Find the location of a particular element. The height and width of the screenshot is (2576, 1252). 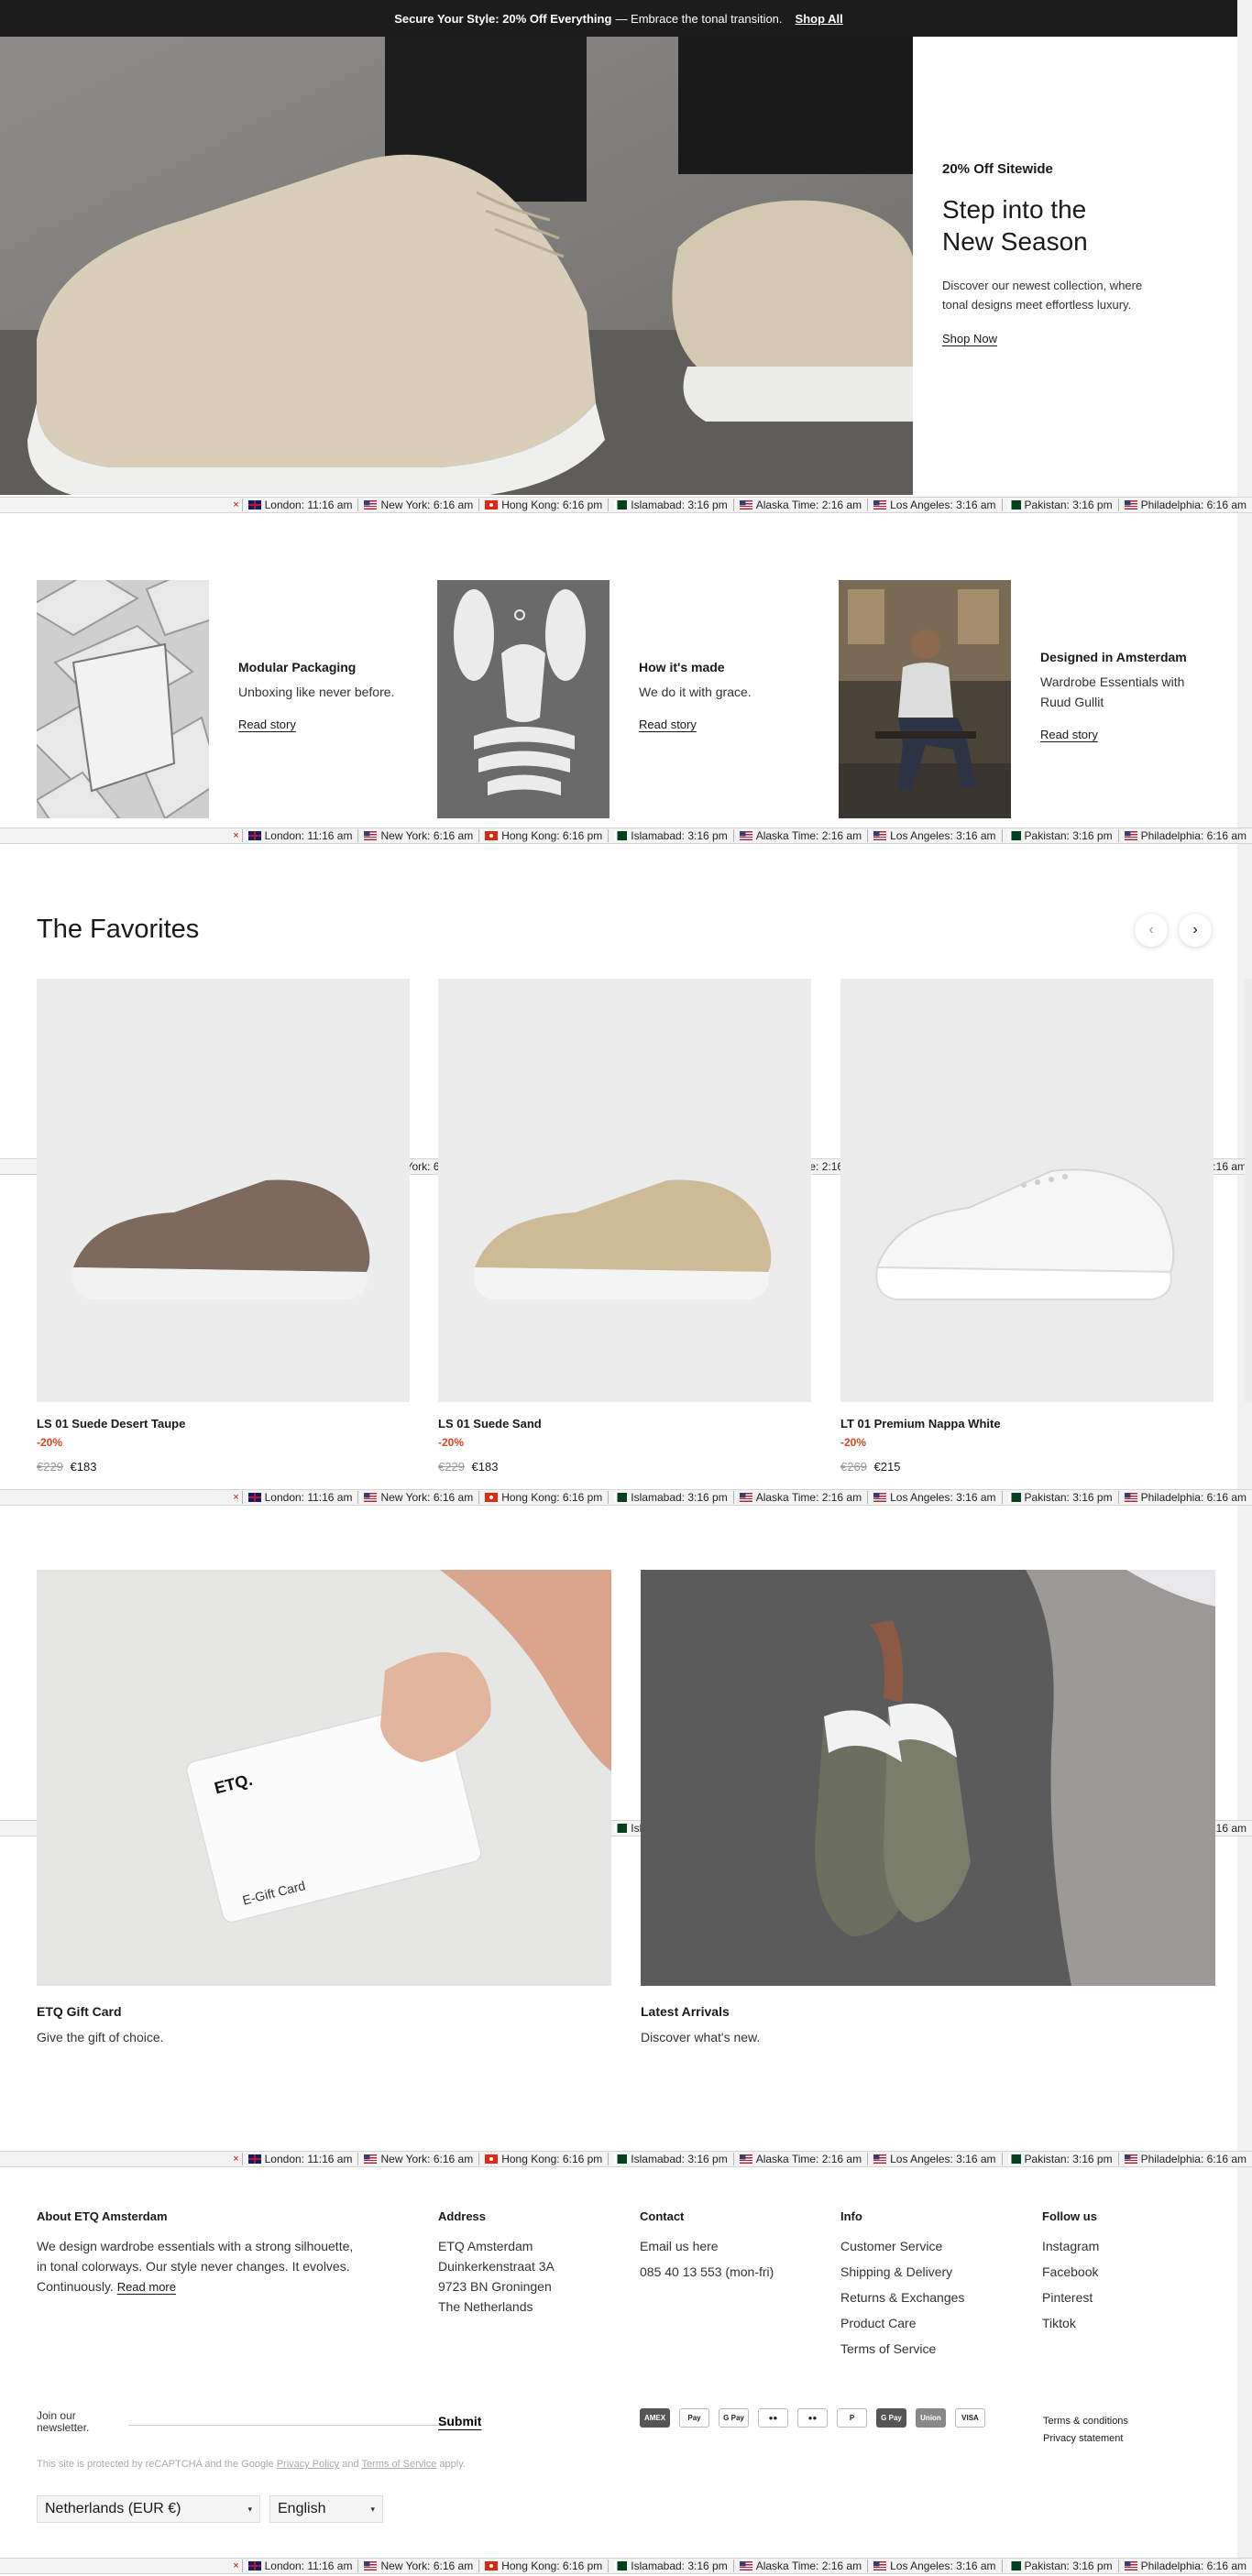

terms-conditions-link: Terms & conditions is located at coordinates (1085, 2421).